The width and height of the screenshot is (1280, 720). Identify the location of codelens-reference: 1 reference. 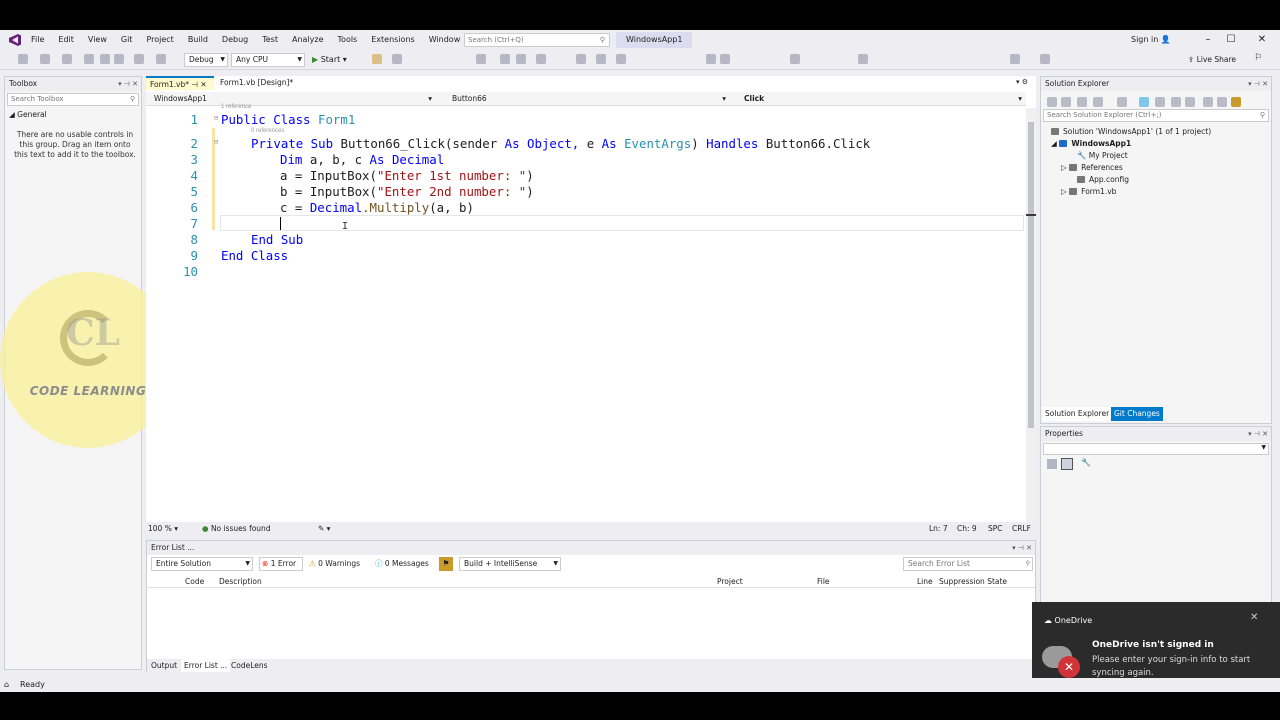
(236, 107).